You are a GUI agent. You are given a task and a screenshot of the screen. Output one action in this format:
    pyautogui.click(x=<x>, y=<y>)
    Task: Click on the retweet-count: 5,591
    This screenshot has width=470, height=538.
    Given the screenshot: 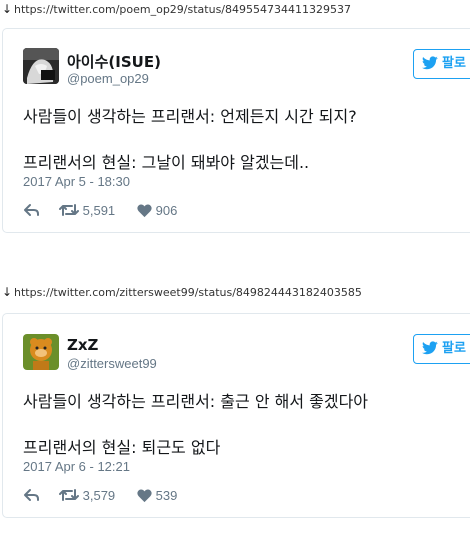 What is the action you would take?
    pyautogui.click(x=99, y=210)
    